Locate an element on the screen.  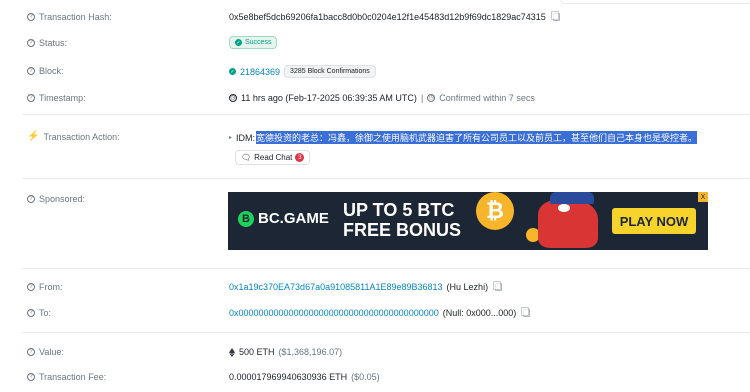
fee-label: Transaction Fee: is located at coordinates (73, 377).